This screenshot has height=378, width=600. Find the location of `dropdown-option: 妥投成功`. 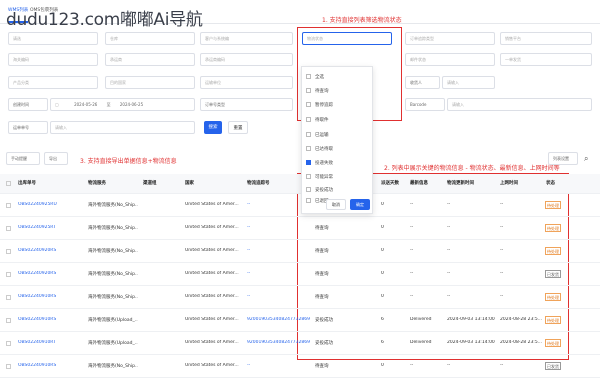

dropdown-option: 妥投成功 is located at coordinates (319, 190).